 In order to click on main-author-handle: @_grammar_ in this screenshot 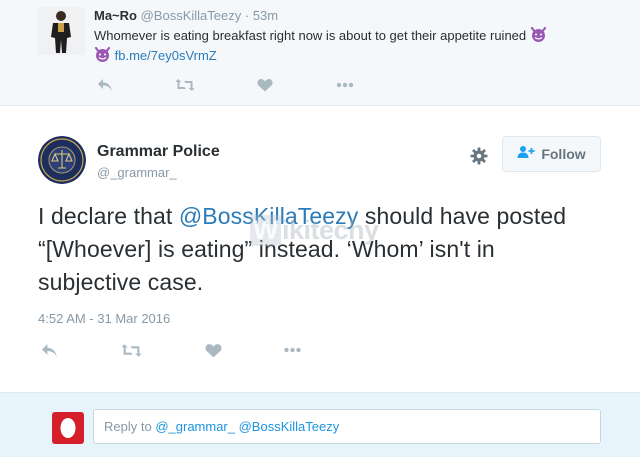, I will do `click(137, 172)`.